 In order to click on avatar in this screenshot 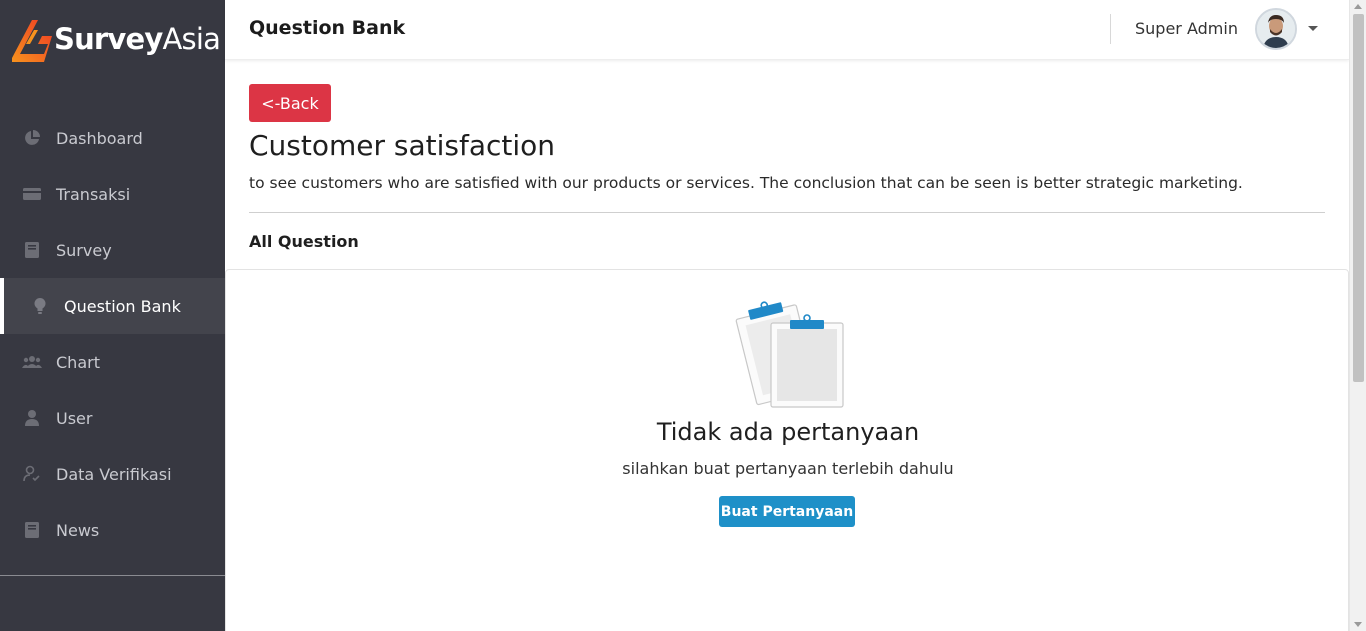, I will do `click(1276, 29)`.